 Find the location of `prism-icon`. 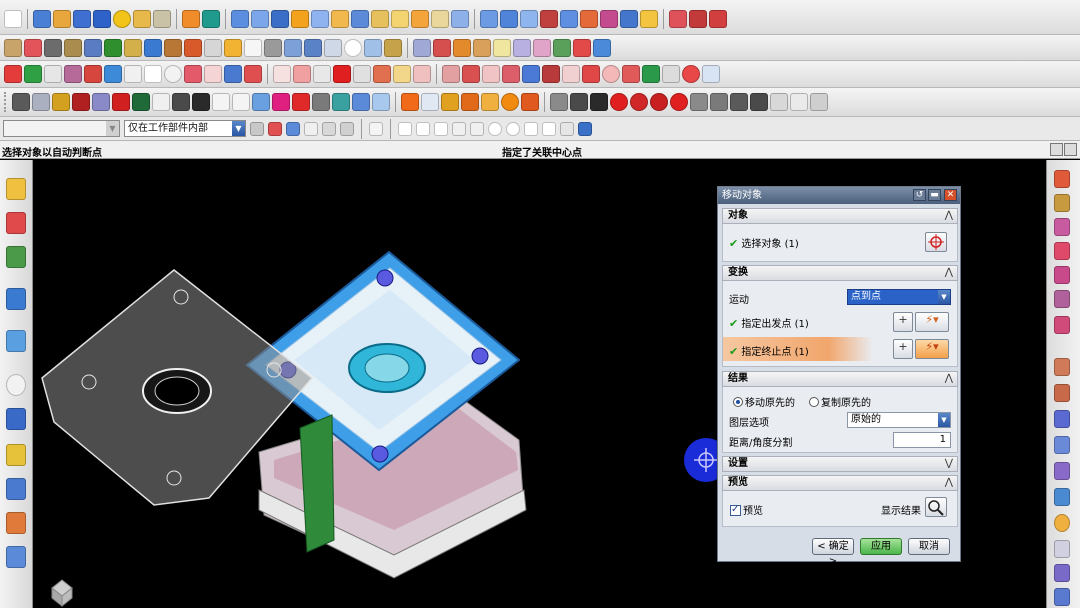

prism-icon is located at coordinates (101, 102).